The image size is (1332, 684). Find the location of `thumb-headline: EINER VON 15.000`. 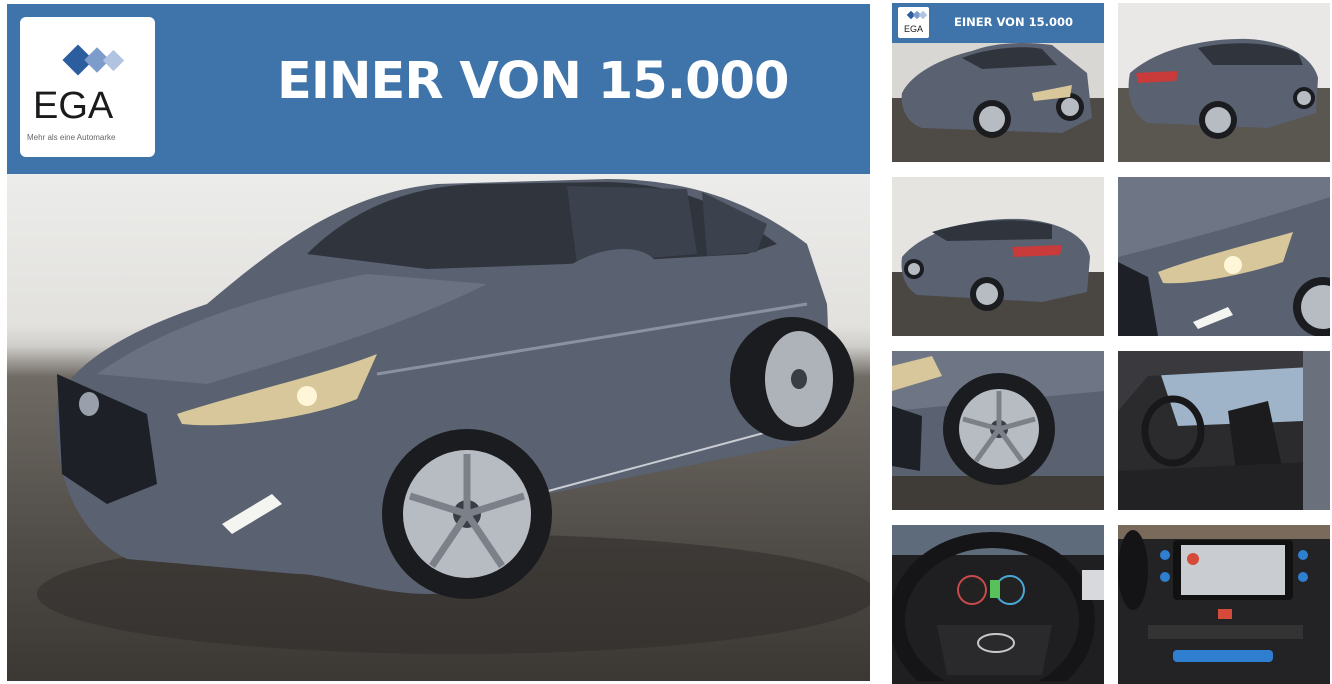

thumb-headline: EINER VON 15.000 is located at coordinates (1013, 22).